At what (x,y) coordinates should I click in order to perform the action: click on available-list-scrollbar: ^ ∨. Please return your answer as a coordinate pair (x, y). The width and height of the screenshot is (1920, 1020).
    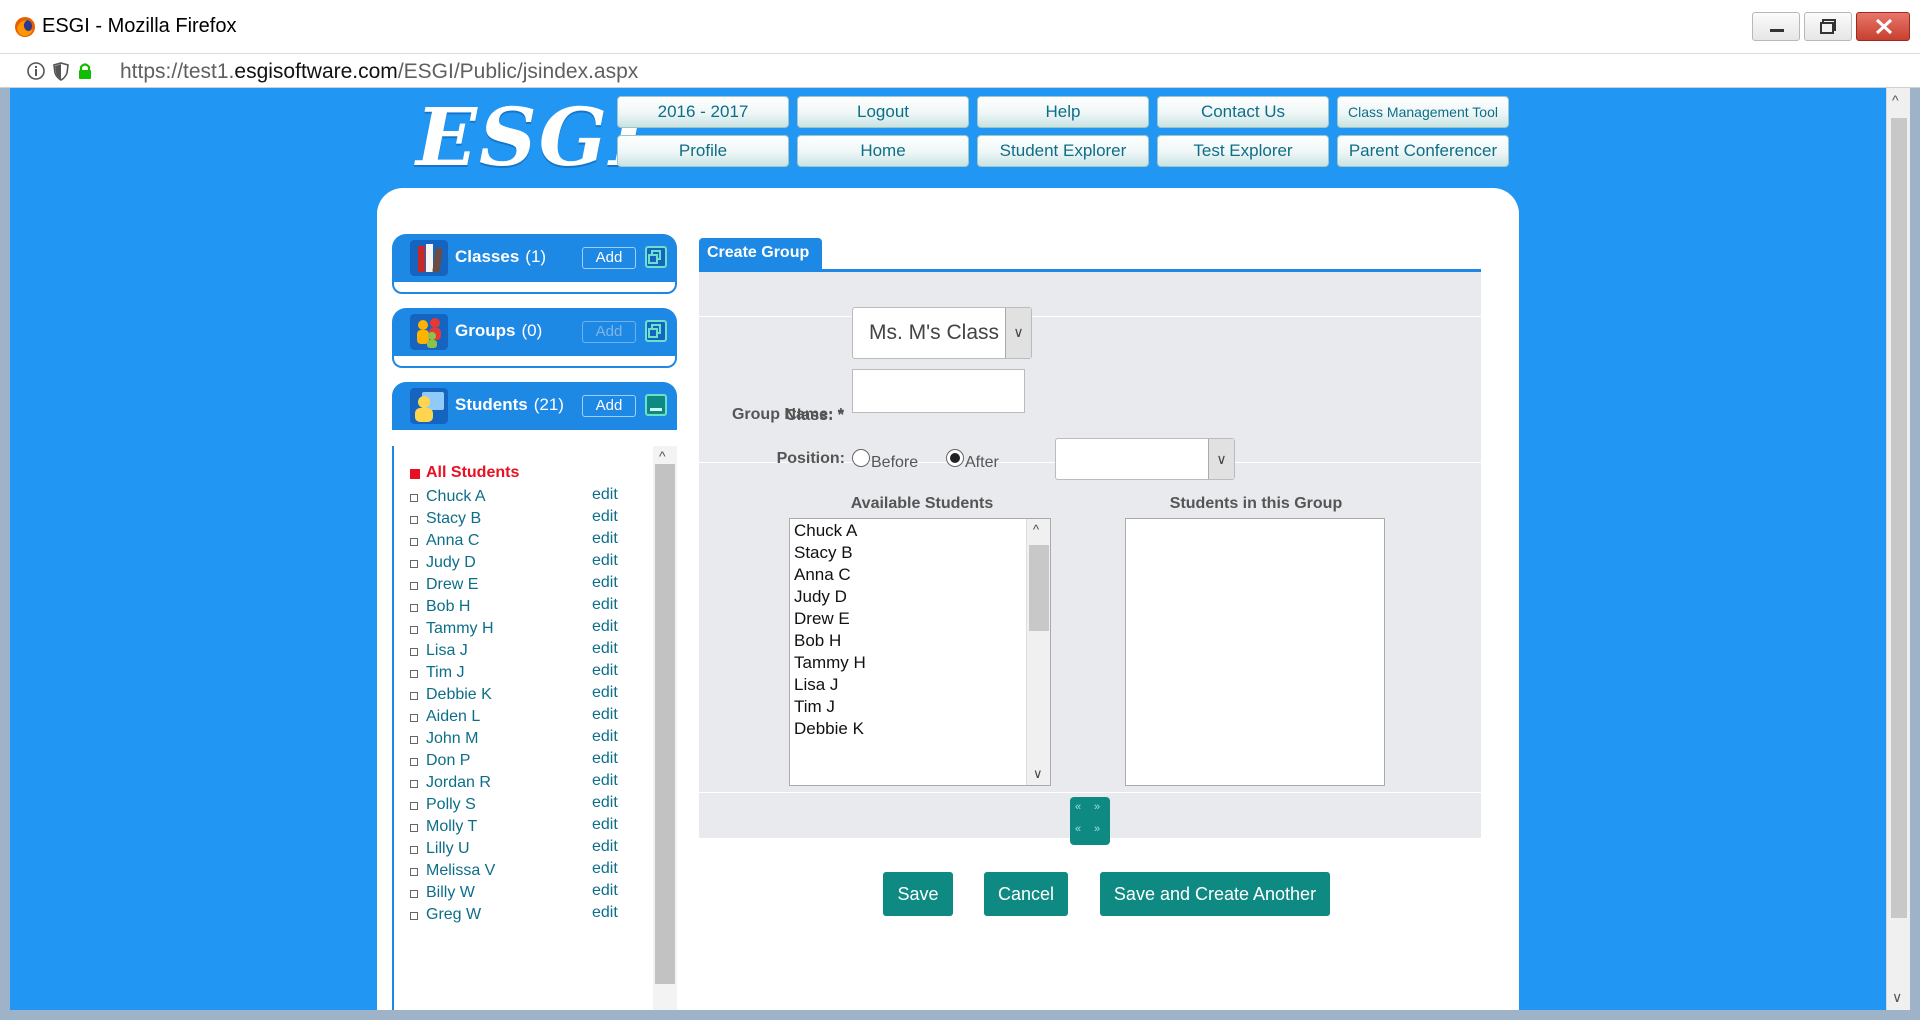
    Looking at the image, I should click on (1038, 652).